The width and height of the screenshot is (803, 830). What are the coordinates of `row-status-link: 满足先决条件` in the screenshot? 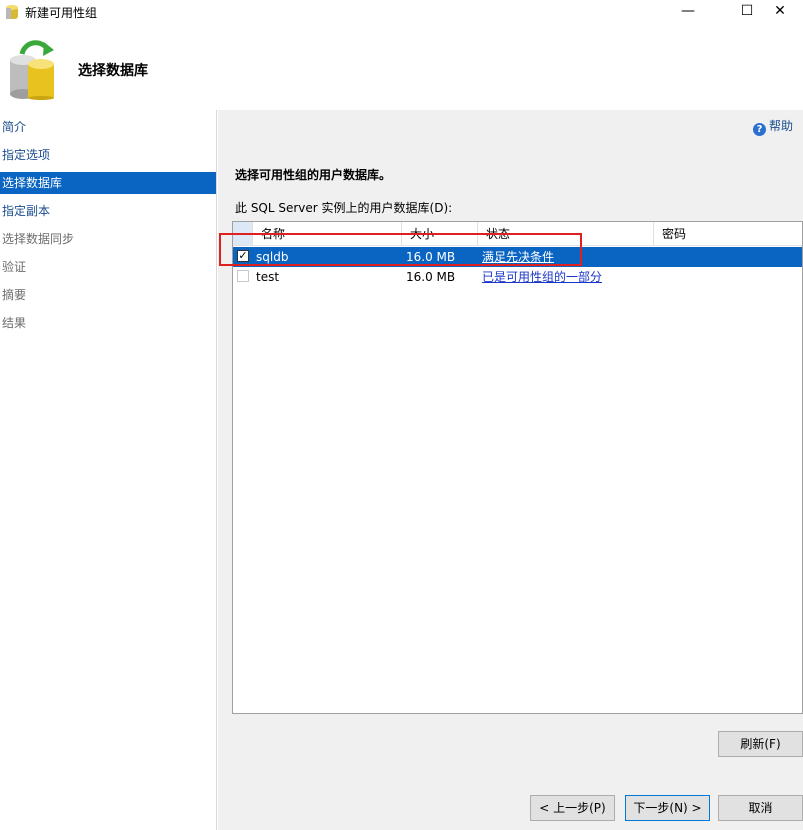 It's located at (518, 257).